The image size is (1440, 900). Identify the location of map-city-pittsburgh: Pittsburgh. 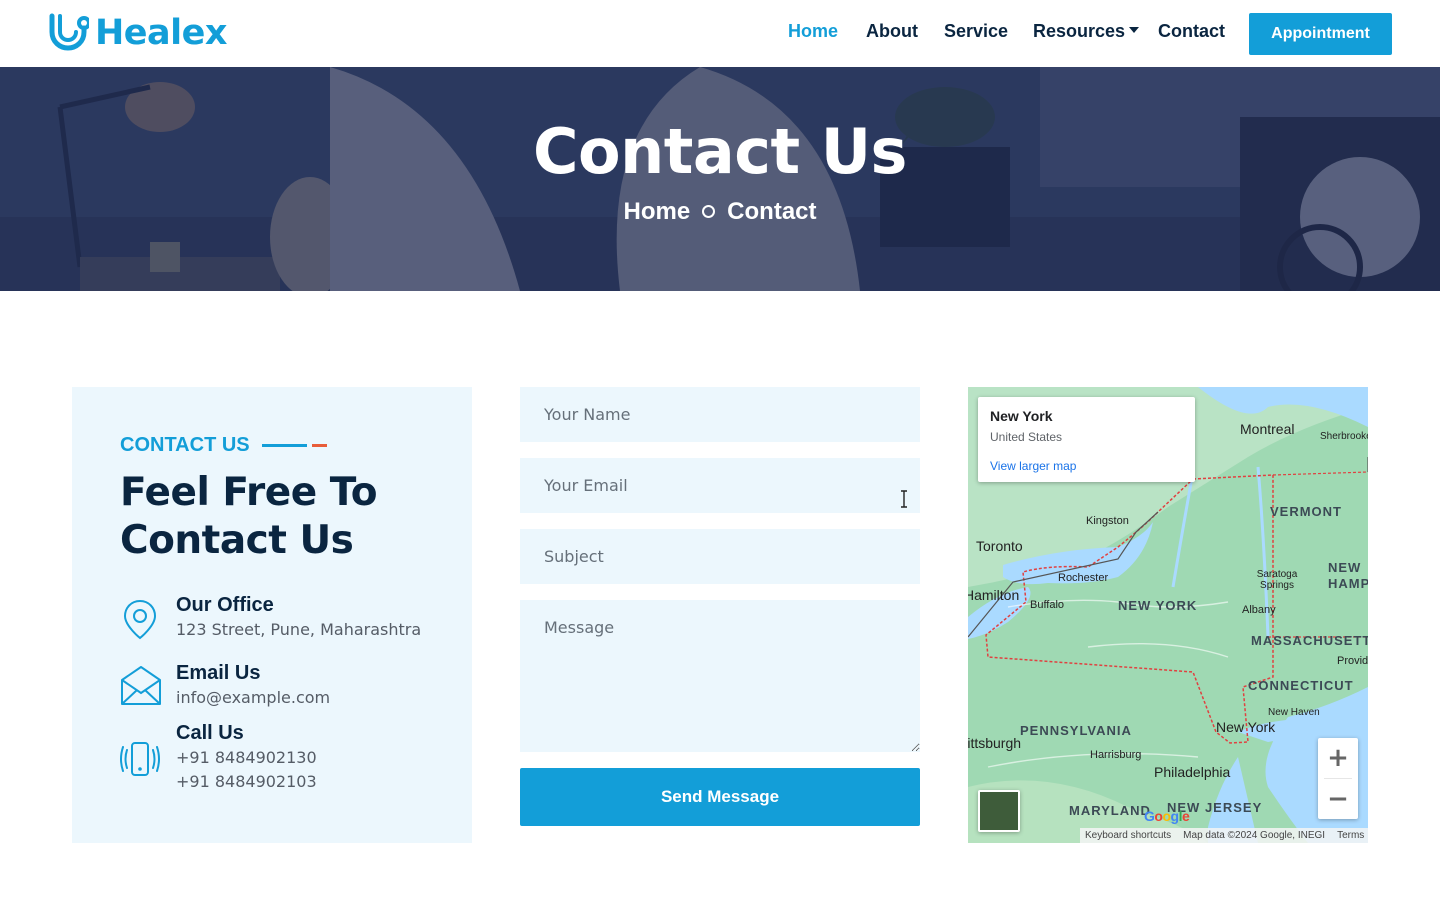
(995, 743).